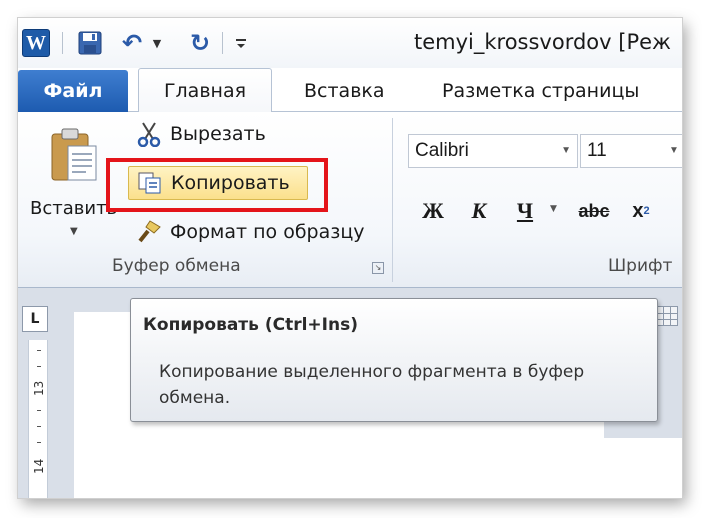 The image size is (702, 518). What do you see at coordinates (392, 200) in the screenshot?
I see `group-separator` at bounding box center [392, 200].